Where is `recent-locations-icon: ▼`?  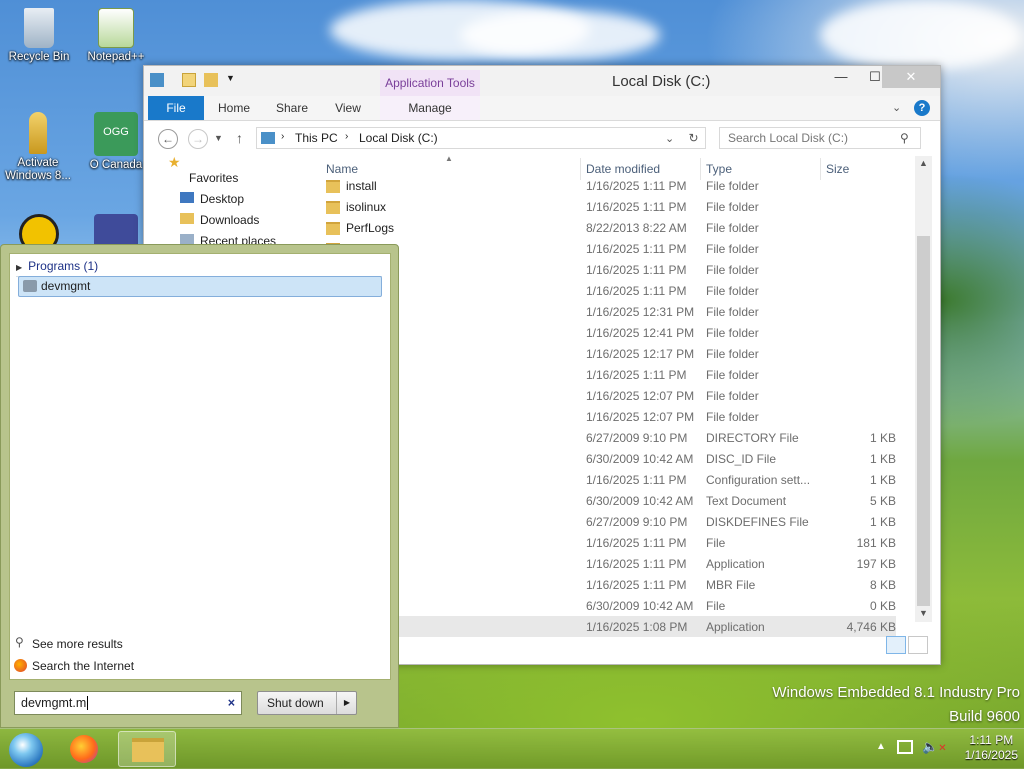 recent-locations-icon: ▼ is located at coordinates (218, 138).